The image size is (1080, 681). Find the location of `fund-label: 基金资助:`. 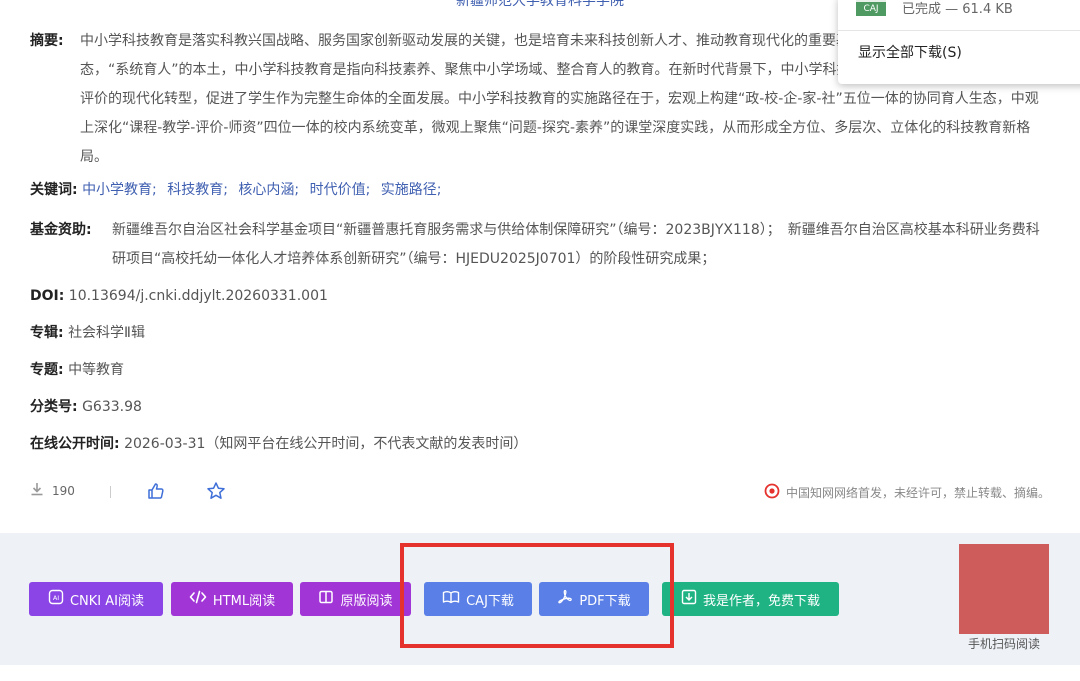

fund-label: 基金资助: is located at coordinates (61, 230).